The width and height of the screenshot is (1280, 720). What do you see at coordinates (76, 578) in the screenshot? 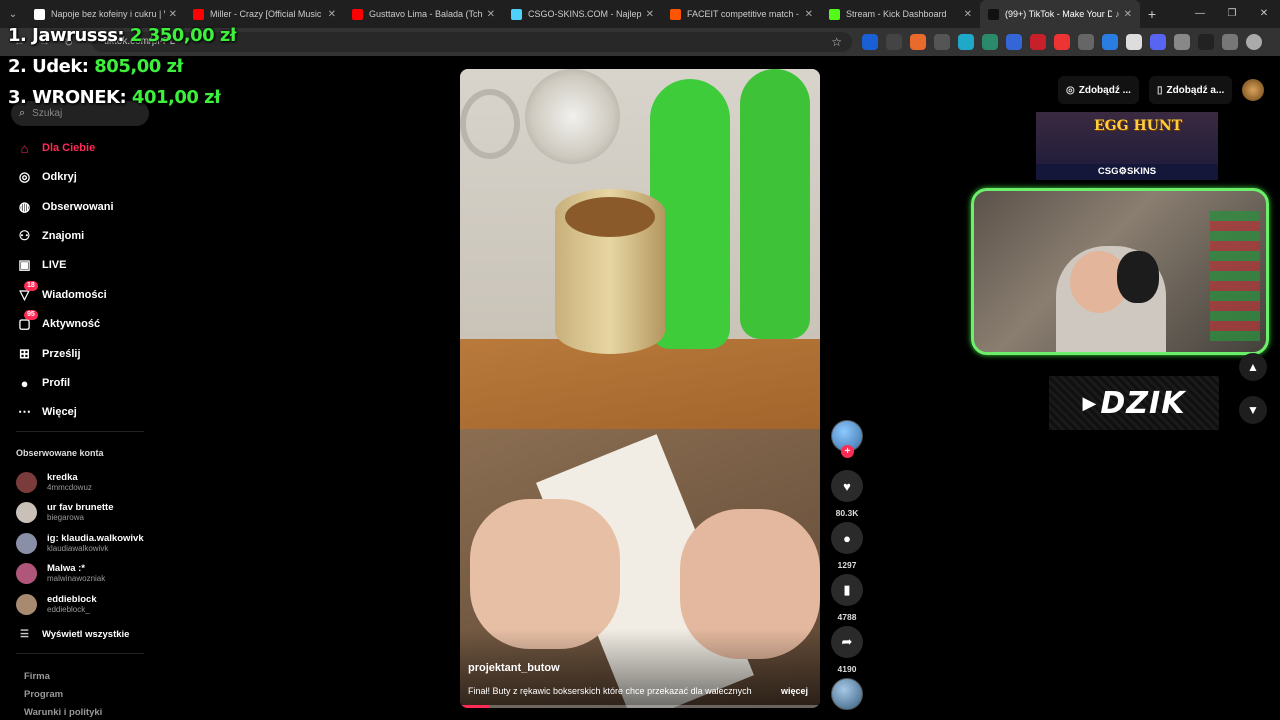
I see `account-handle: malwinawozniak` at bounding box center [76, 578].